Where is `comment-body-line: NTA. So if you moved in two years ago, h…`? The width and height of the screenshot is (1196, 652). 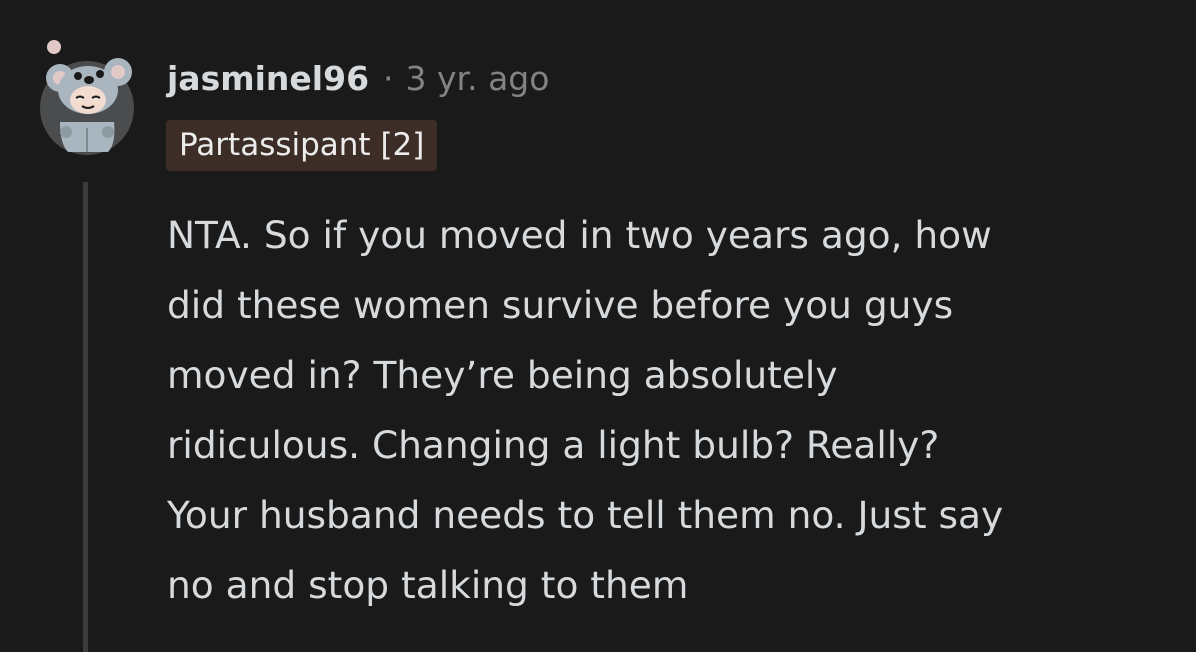 comment-body-line: NTA. So if you moved in two years ago, h… is located at coordinates (579, 235).